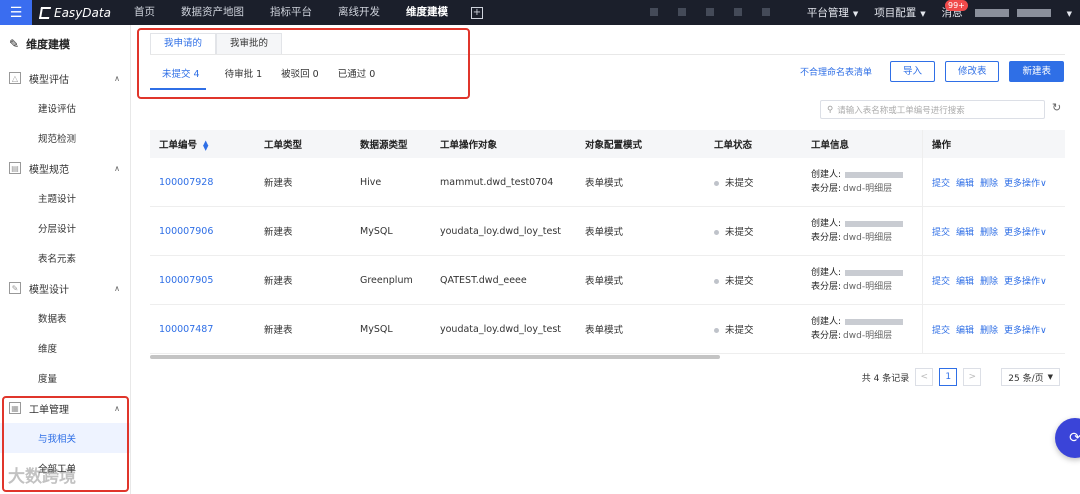  I want to click on refresh-icon: ↻, so click(1056, 107).